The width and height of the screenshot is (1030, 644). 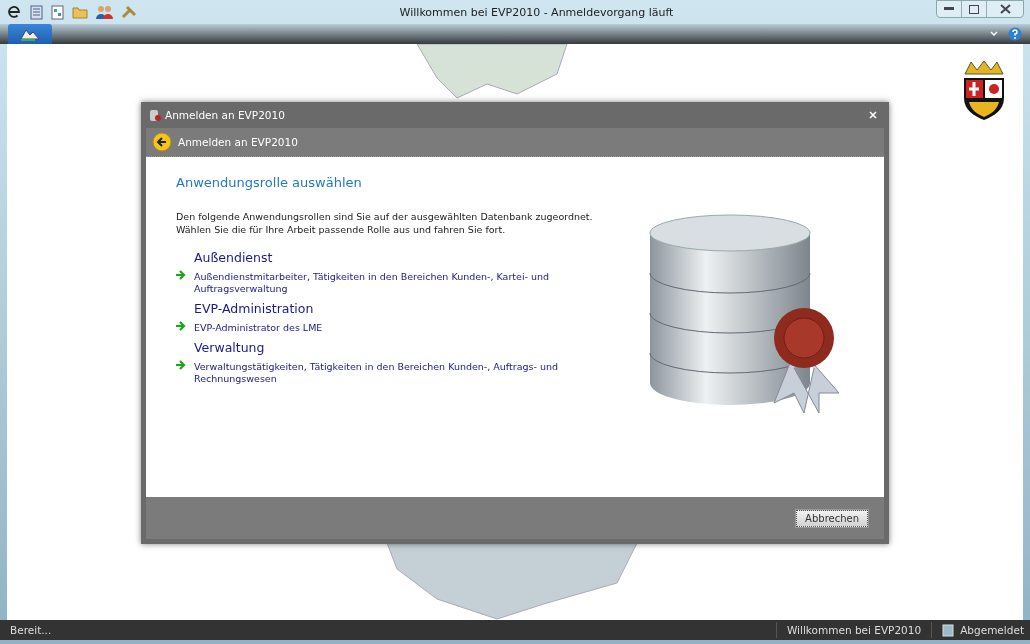 I want to click on app-logo-icon, so click(x=14, y=12).